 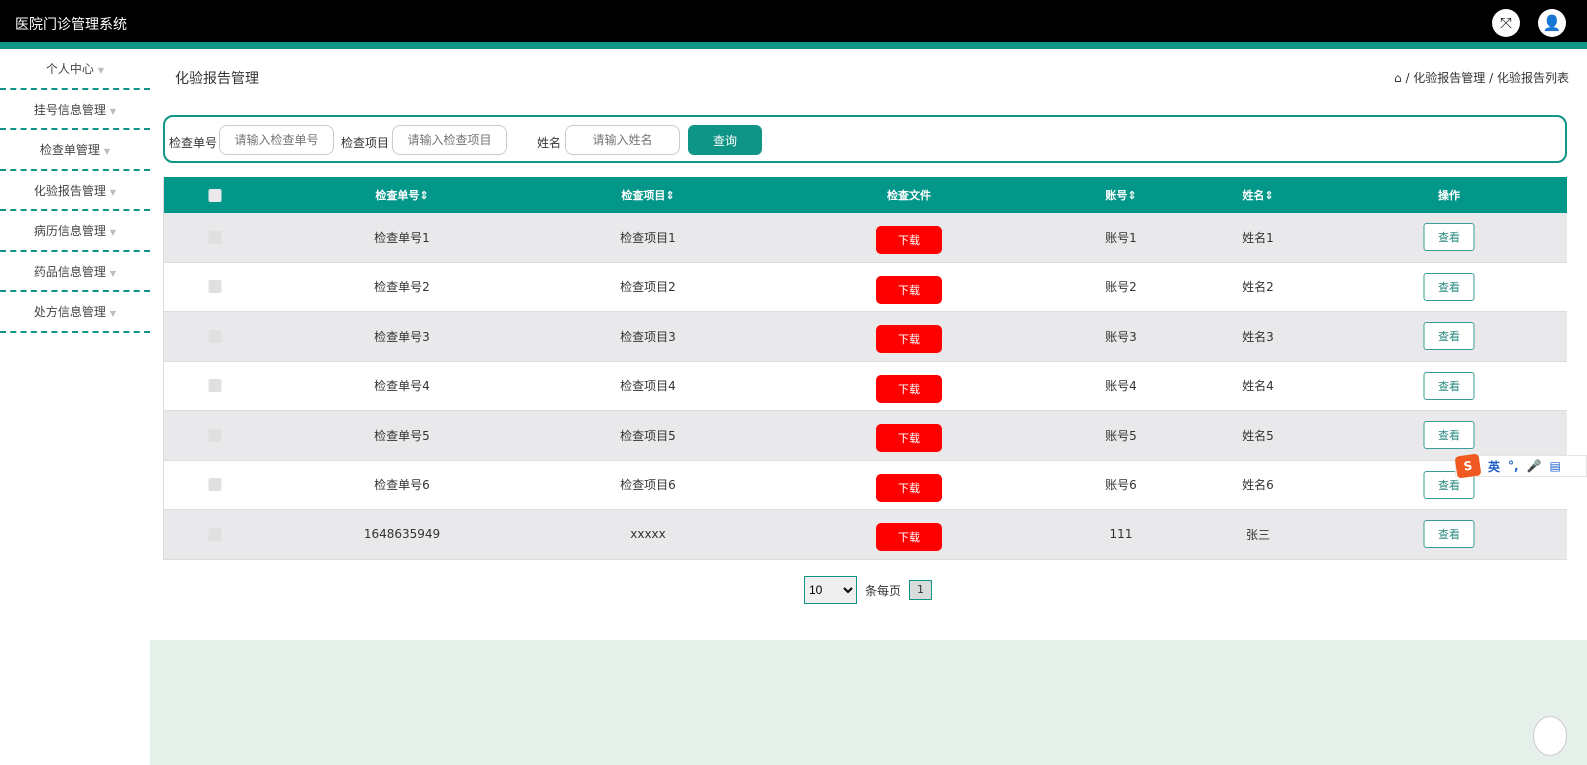 I want to click on footer-area, so click(x=868, y=702).